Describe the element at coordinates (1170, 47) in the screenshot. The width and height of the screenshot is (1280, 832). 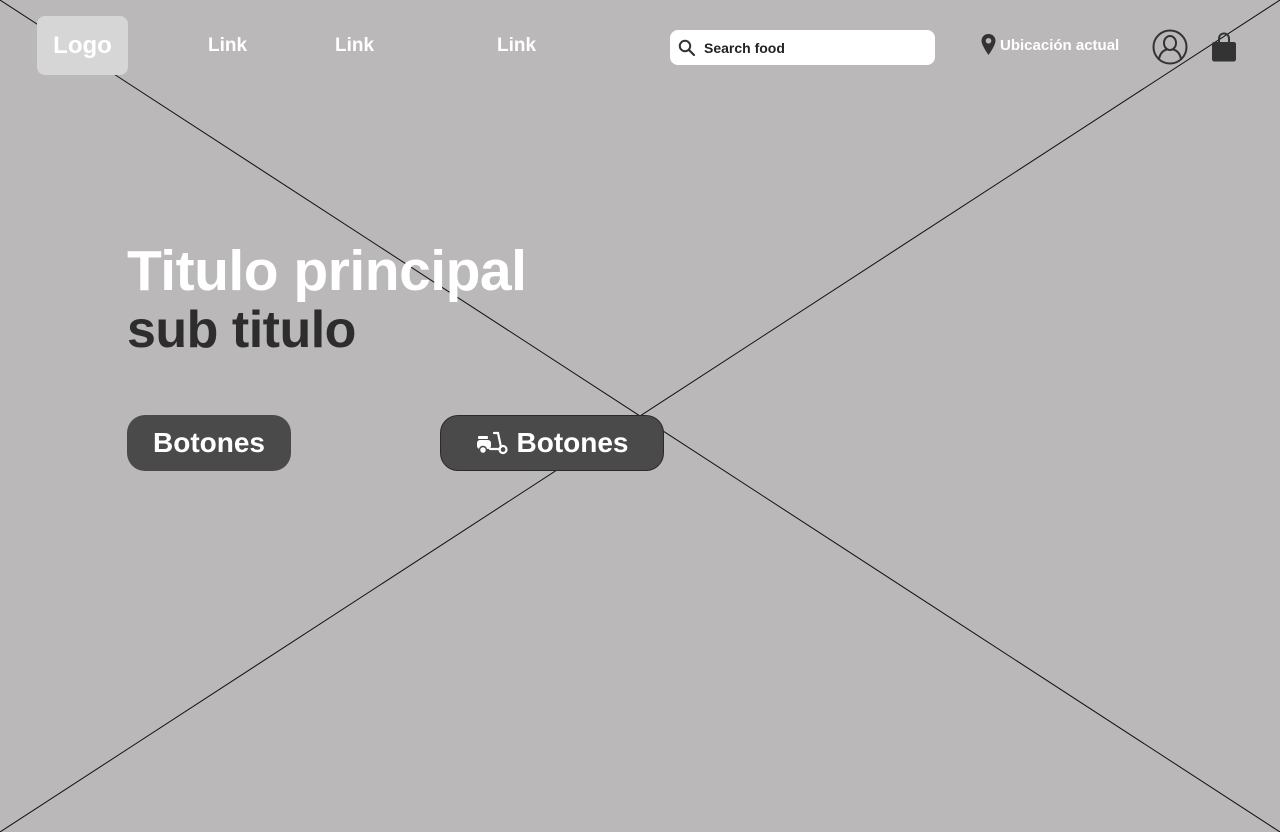
I see `user-icon` at that location.